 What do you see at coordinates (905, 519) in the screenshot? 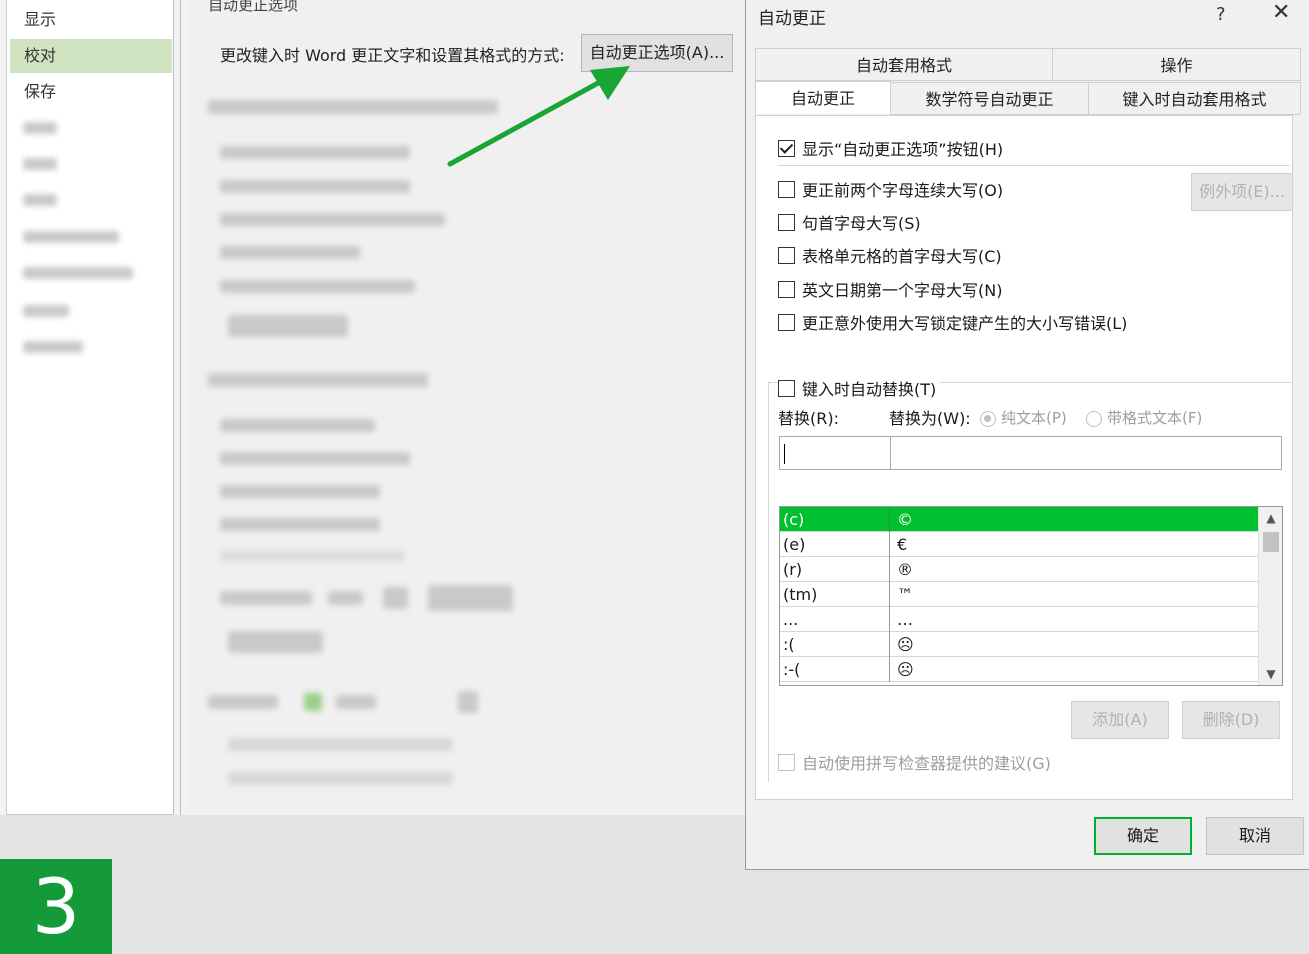
I see `entry-with: ©` at bounding box center [905, 519].